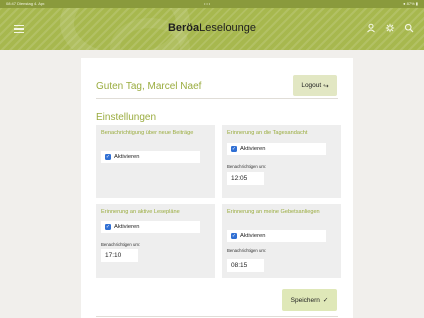 The width and height of the screenshot is (424, 318). Describe the element at coordinates (140, 212) in the screenshot. I see `panel-title: Erinnerung an aktive Lesepläne` at that location.